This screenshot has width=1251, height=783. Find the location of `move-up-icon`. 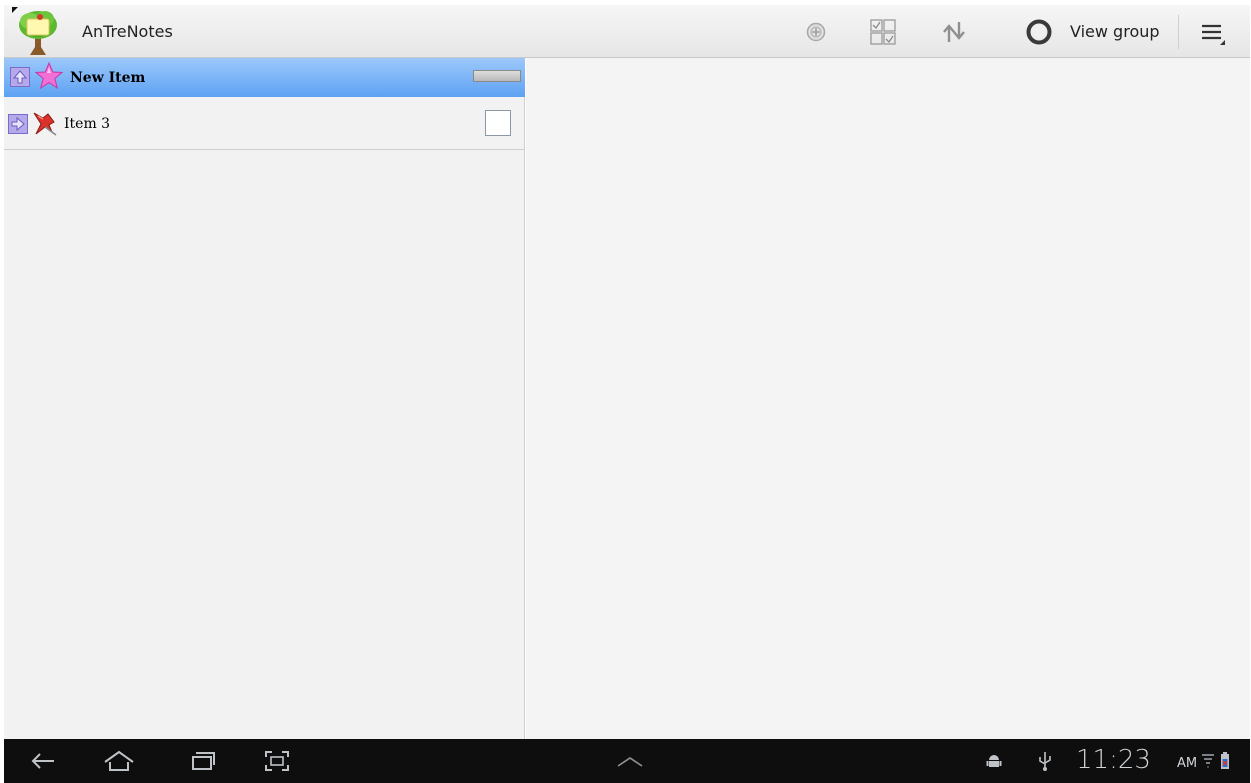

move-up-icon is located at coordinates (20, 77).